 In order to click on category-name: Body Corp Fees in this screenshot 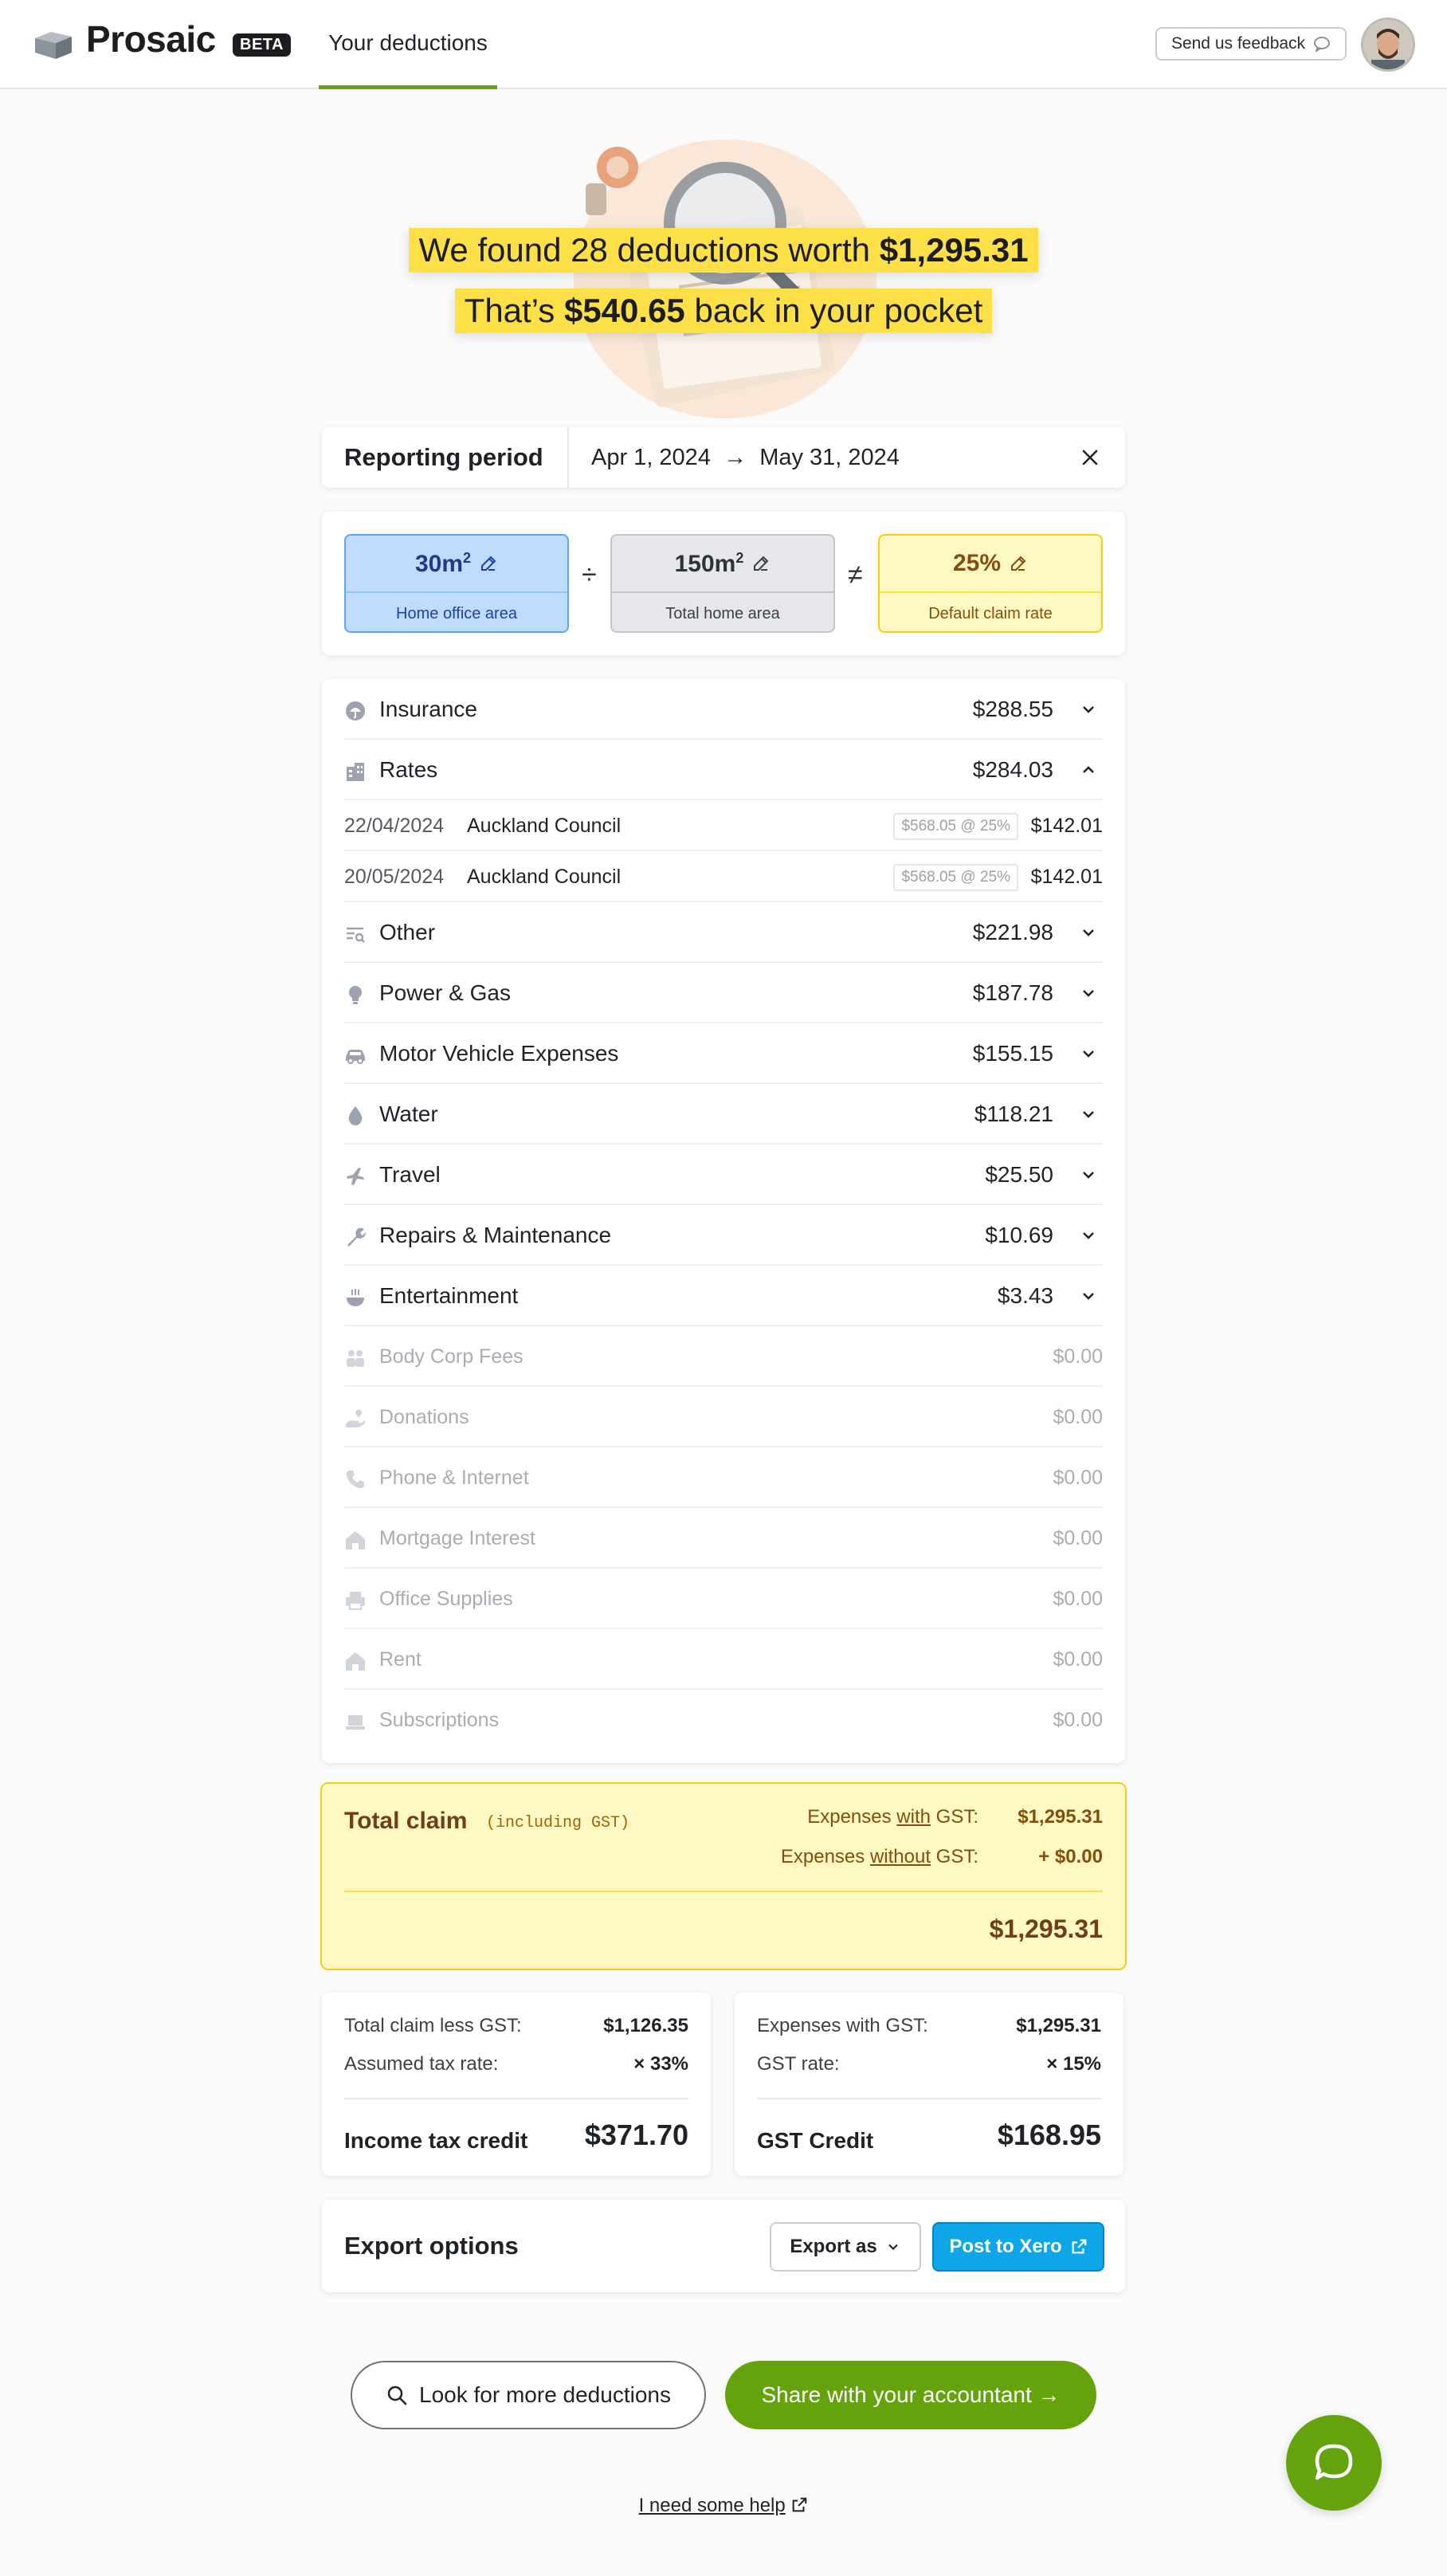, I will do `click(451, 1356)`.